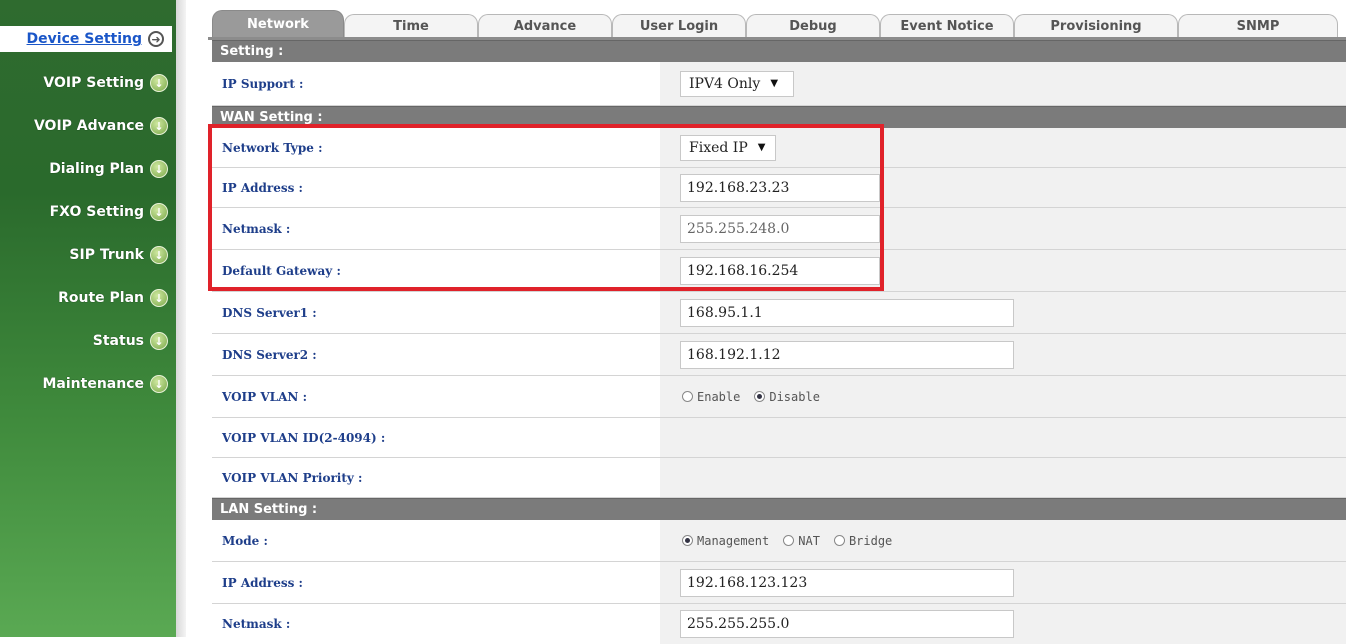 This screenshot has height=644, width=1348. Describe the element at coordinates (269, 312) in the screenshot. I see `dns-server1-label: DNS Server1 :` at that location.